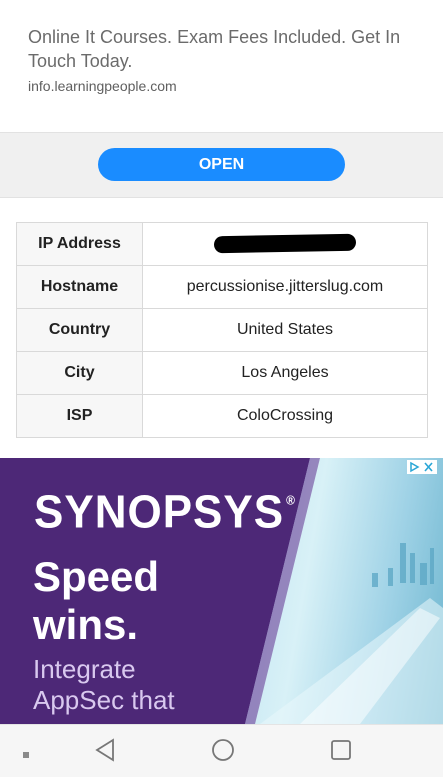 Image resolution: width=443 pixels, height=777 pixels. Describe the element at coordinates (422, 467) in the screenshot. I see `adchoices-icon` at that location.